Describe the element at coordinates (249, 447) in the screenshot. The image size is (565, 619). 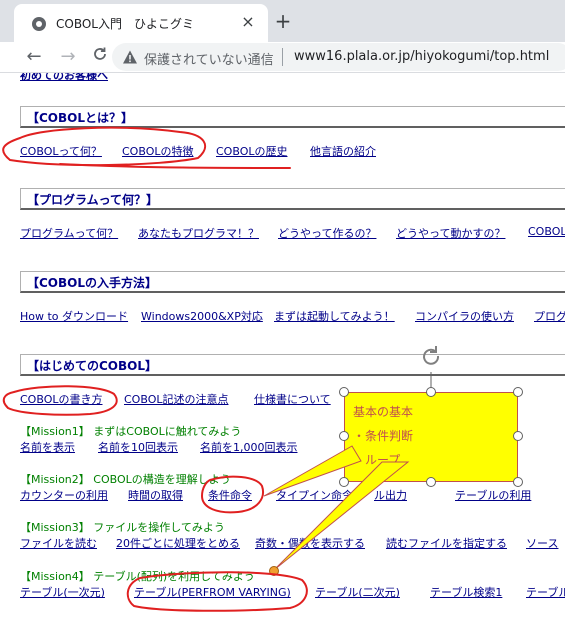
I see `link-show-name-1000: 名前を1,000回表示` at that location.